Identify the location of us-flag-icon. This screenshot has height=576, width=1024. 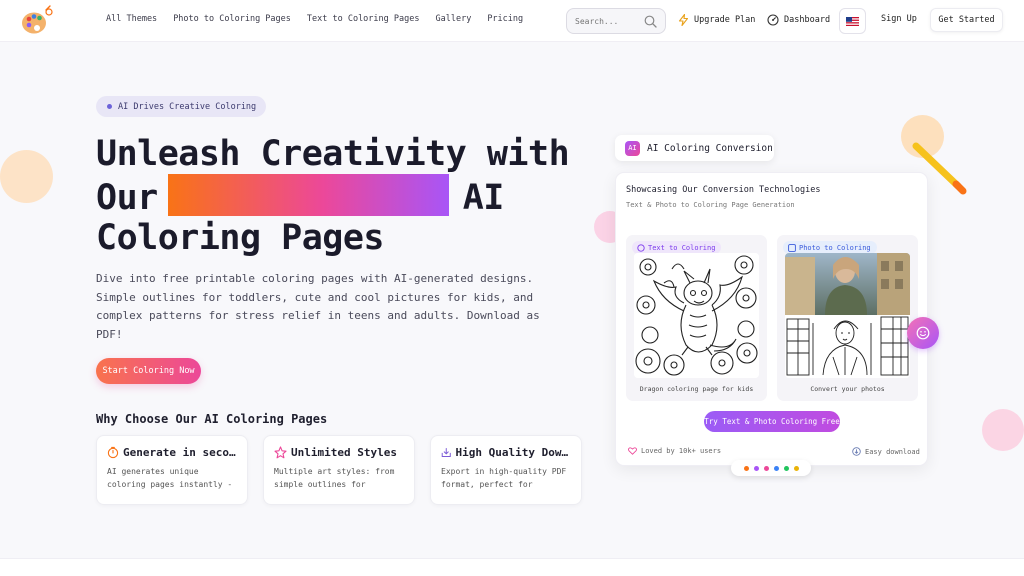
(852, 21).